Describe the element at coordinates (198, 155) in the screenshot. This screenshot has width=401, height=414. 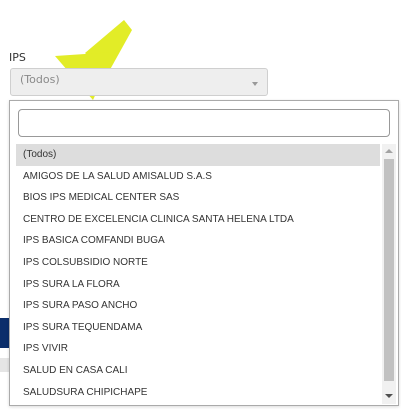
I see `dropdown-option: (Todos)` at that location.